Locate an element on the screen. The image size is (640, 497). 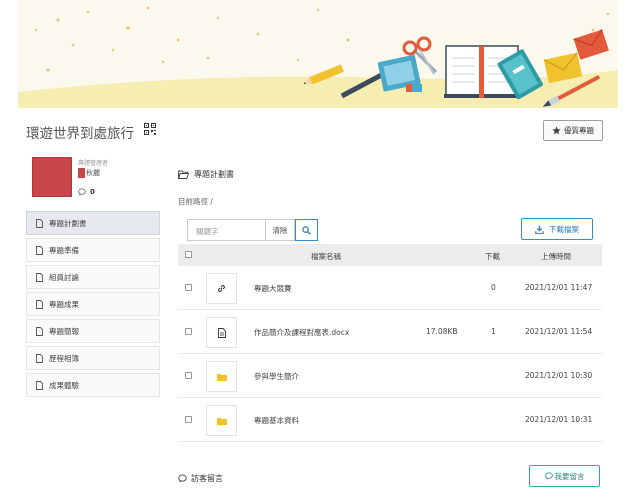
sidebar-item-label: 專題簡報 is located at coordinates (64, 331).